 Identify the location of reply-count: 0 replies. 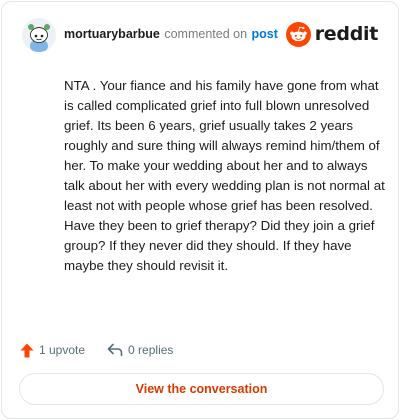
(140, 350).